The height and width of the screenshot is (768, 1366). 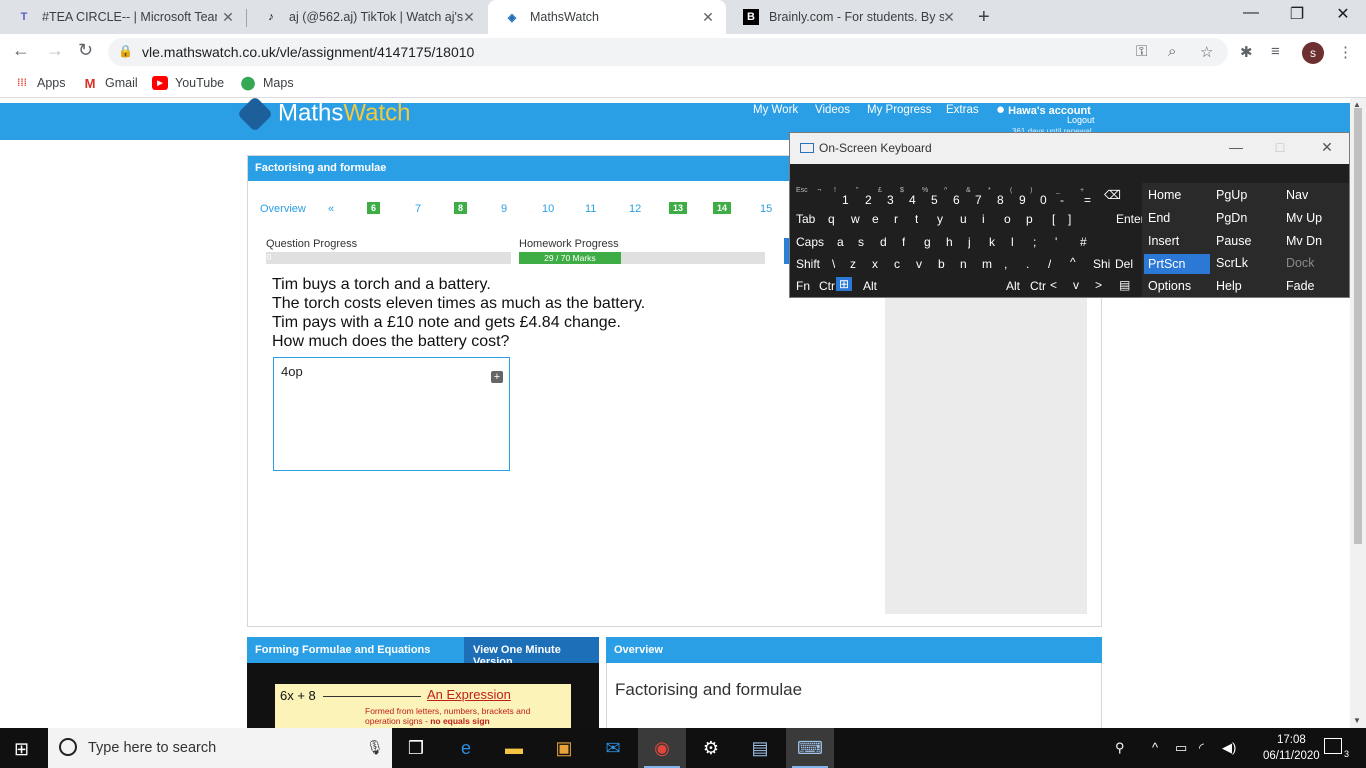 What do you see at coordinates (711, 748) in the screenshot?
I see `settings-gear-icon: ⚙` at bounding box center [711, 748].